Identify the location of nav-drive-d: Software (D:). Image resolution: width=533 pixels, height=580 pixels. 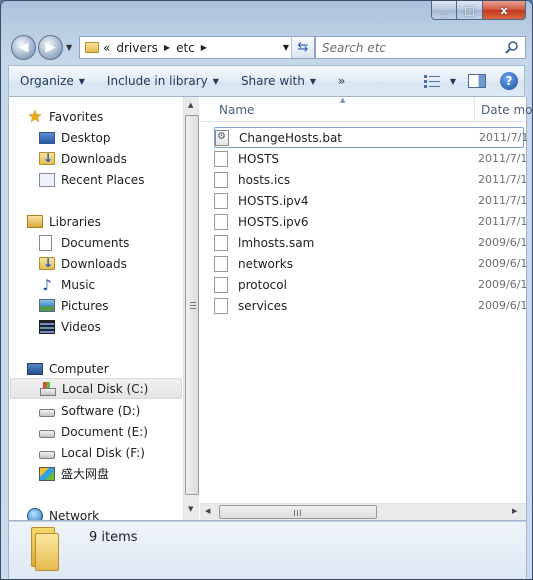
(89, 410).